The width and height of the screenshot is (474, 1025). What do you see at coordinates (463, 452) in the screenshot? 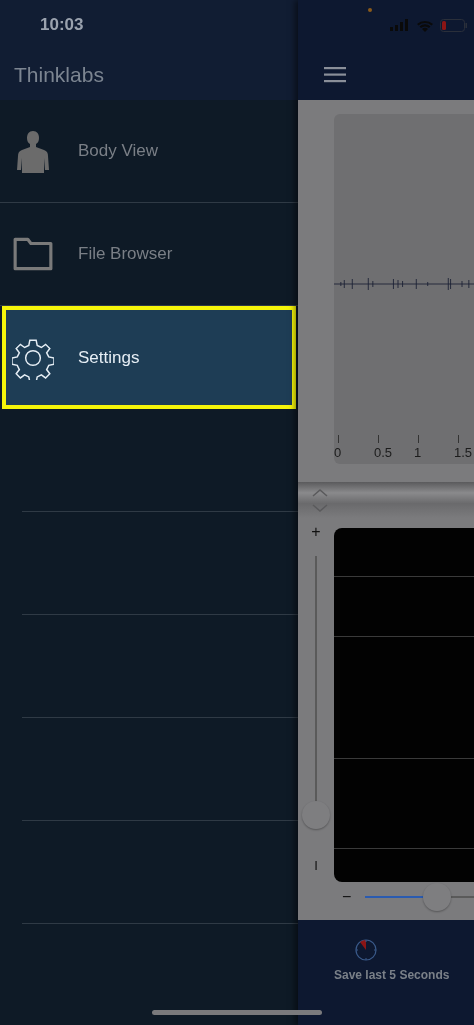
I see `axis-label: 1.5` at bounding box center [463, 452].